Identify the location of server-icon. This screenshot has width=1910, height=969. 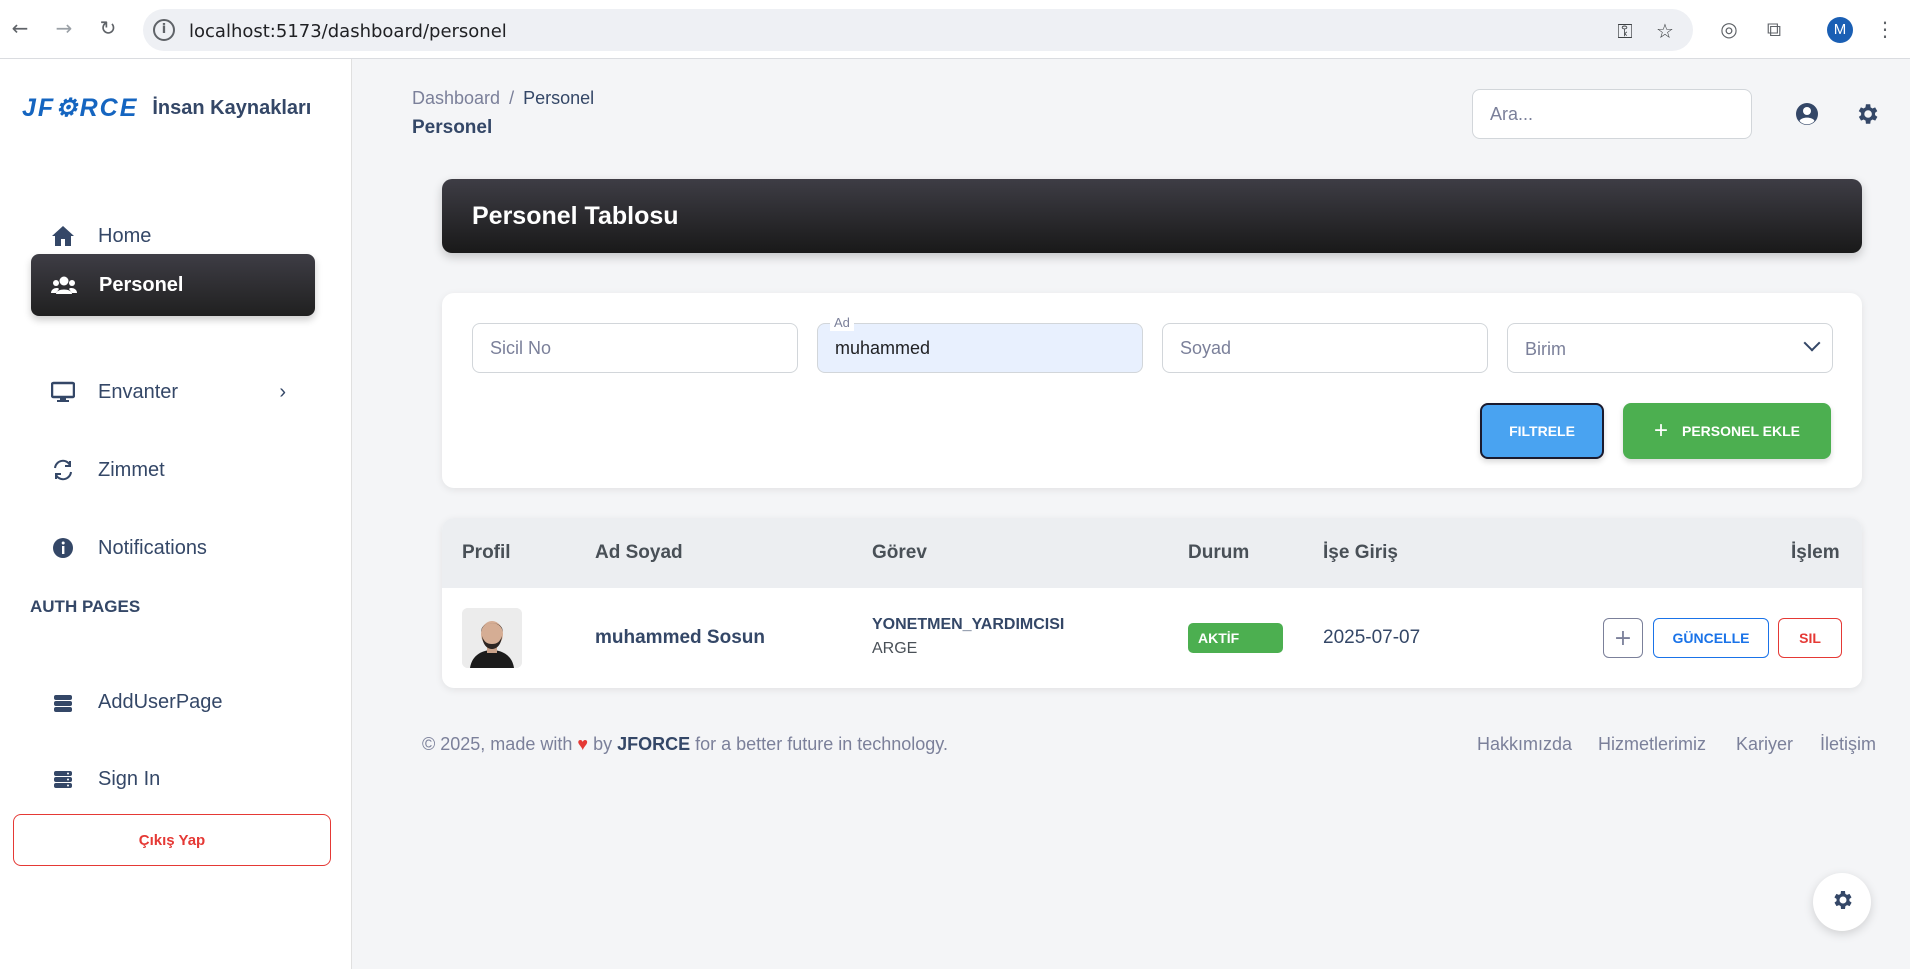
(63, 779).